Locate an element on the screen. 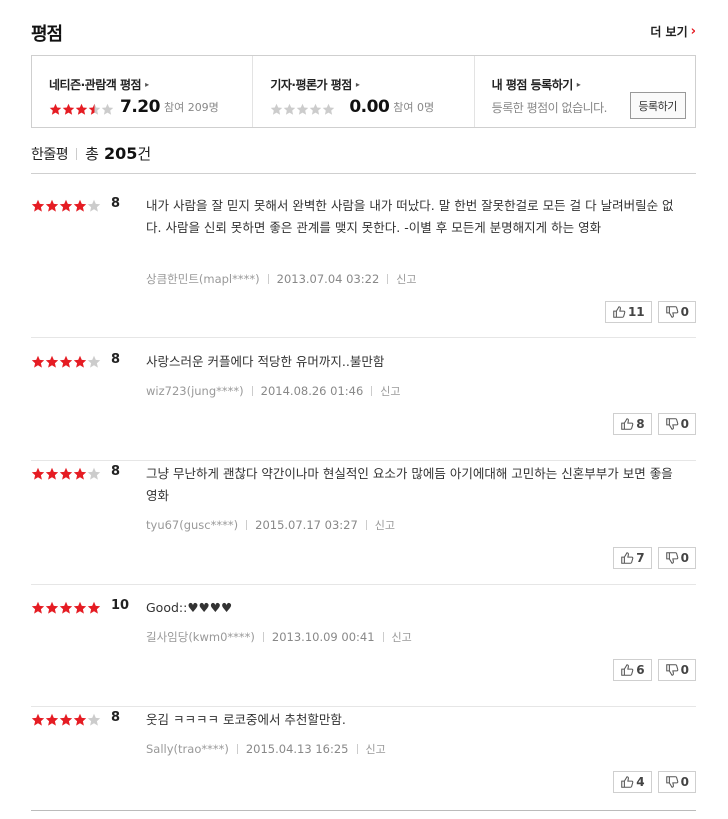  review-text: 사랑스러운 커플에다 적당한 유머까지..불만함 is located at coordinates (265, 361).